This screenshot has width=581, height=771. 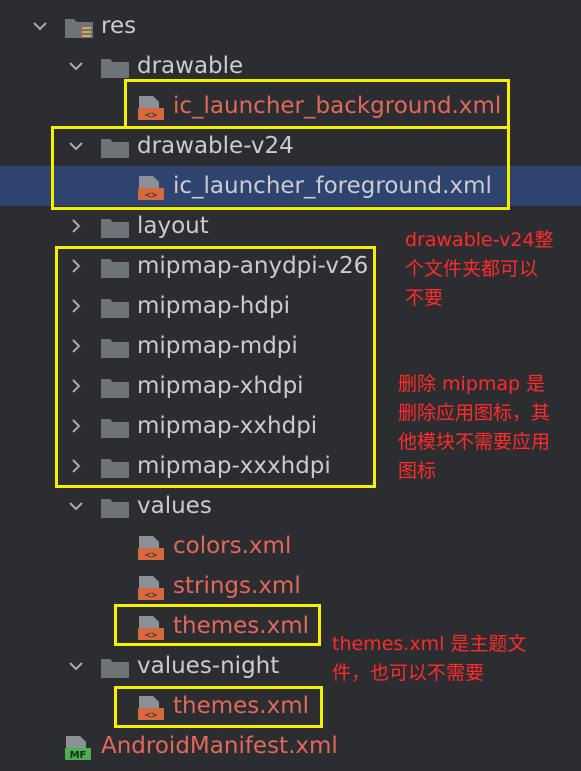 What do you see at coordinates (208, 666) in the screenshot?
I see `tree-label-values-night: values-night` at bounding box center [208, 666].